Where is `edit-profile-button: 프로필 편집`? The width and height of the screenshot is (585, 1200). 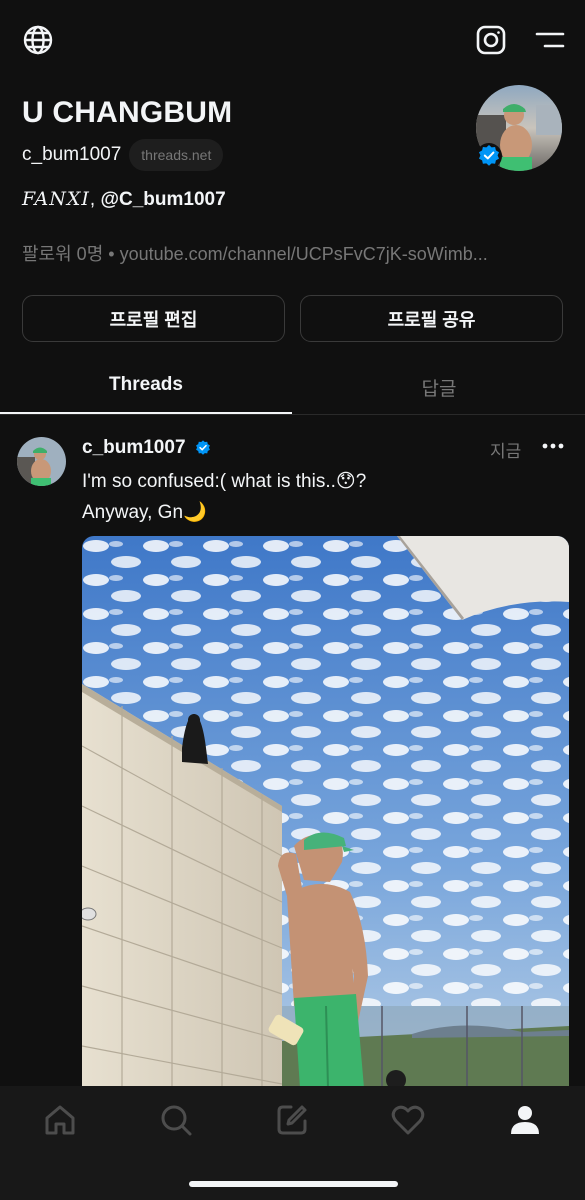 edit-profile-button: 프로필 편집 is located at coordinates (153, 318).